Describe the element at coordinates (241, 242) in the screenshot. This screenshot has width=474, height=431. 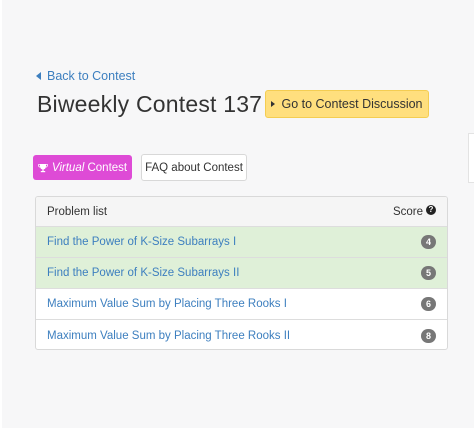
I see `table-row: Find the Power of K-Size Subarrays I 4` at that location.